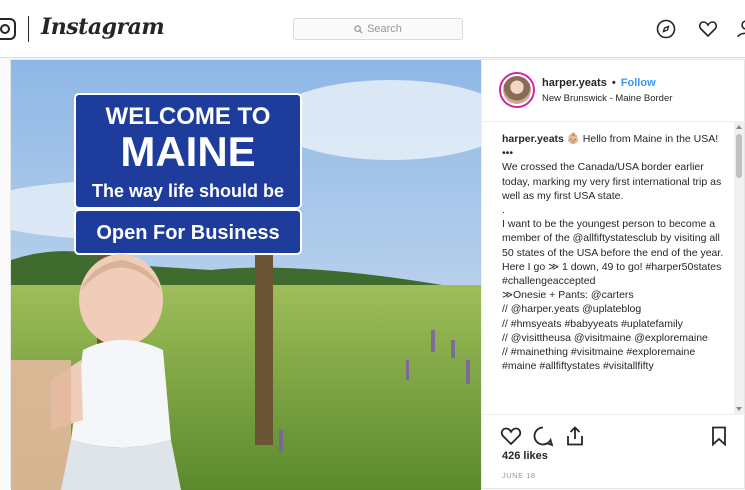 This screenshot has width=745, height=490. What do you see at coordinates (503, 210) in the screenshot?
I see `caption-line: .` at bounding box center [503, 210].